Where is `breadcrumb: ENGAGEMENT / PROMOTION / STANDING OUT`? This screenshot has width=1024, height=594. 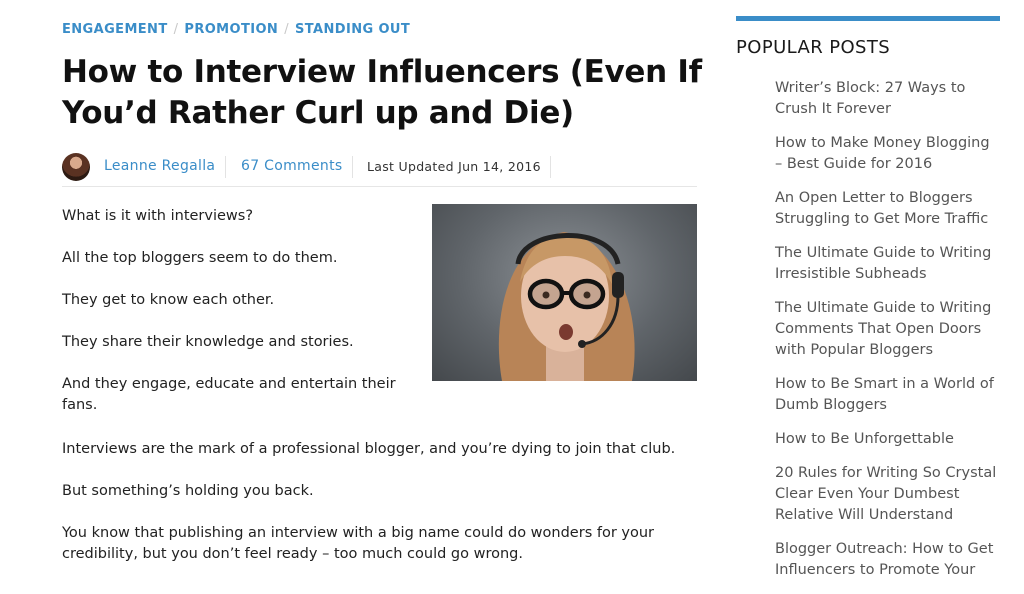
breadcrumb: ENGAGEMENT / PROMOTION / STANDING OUT is located at coordinates (236, 29).